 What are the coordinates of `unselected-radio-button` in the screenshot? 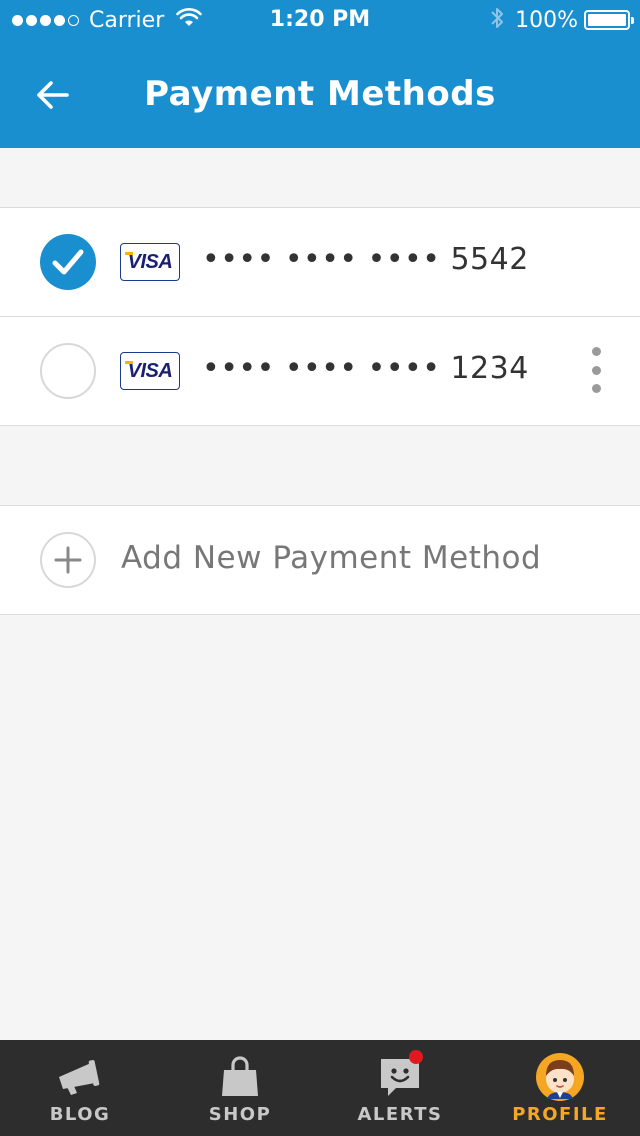 It's located at (68, 371).